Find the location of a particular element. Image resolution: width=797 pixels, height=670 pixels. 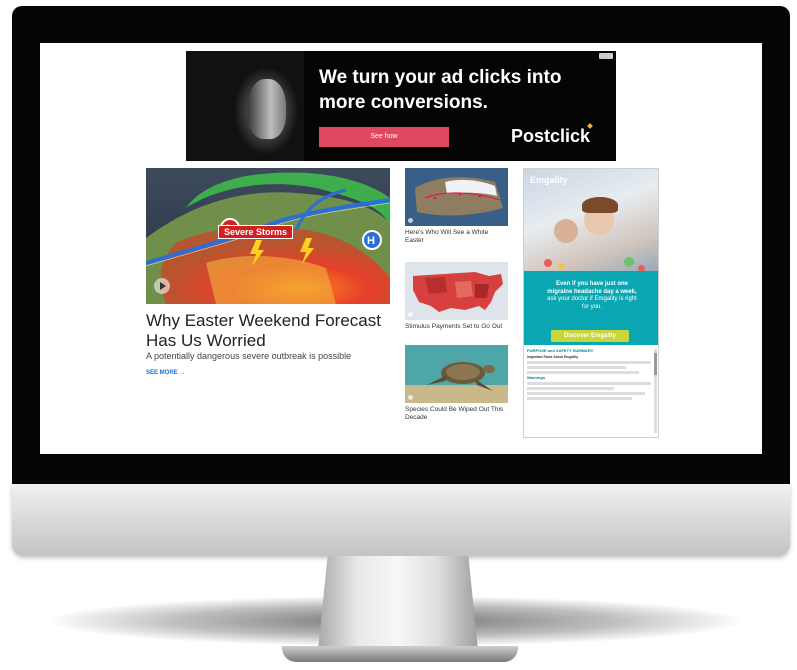

isi-lead: Important Facts About Emgality is located at coordinates (553, 356).